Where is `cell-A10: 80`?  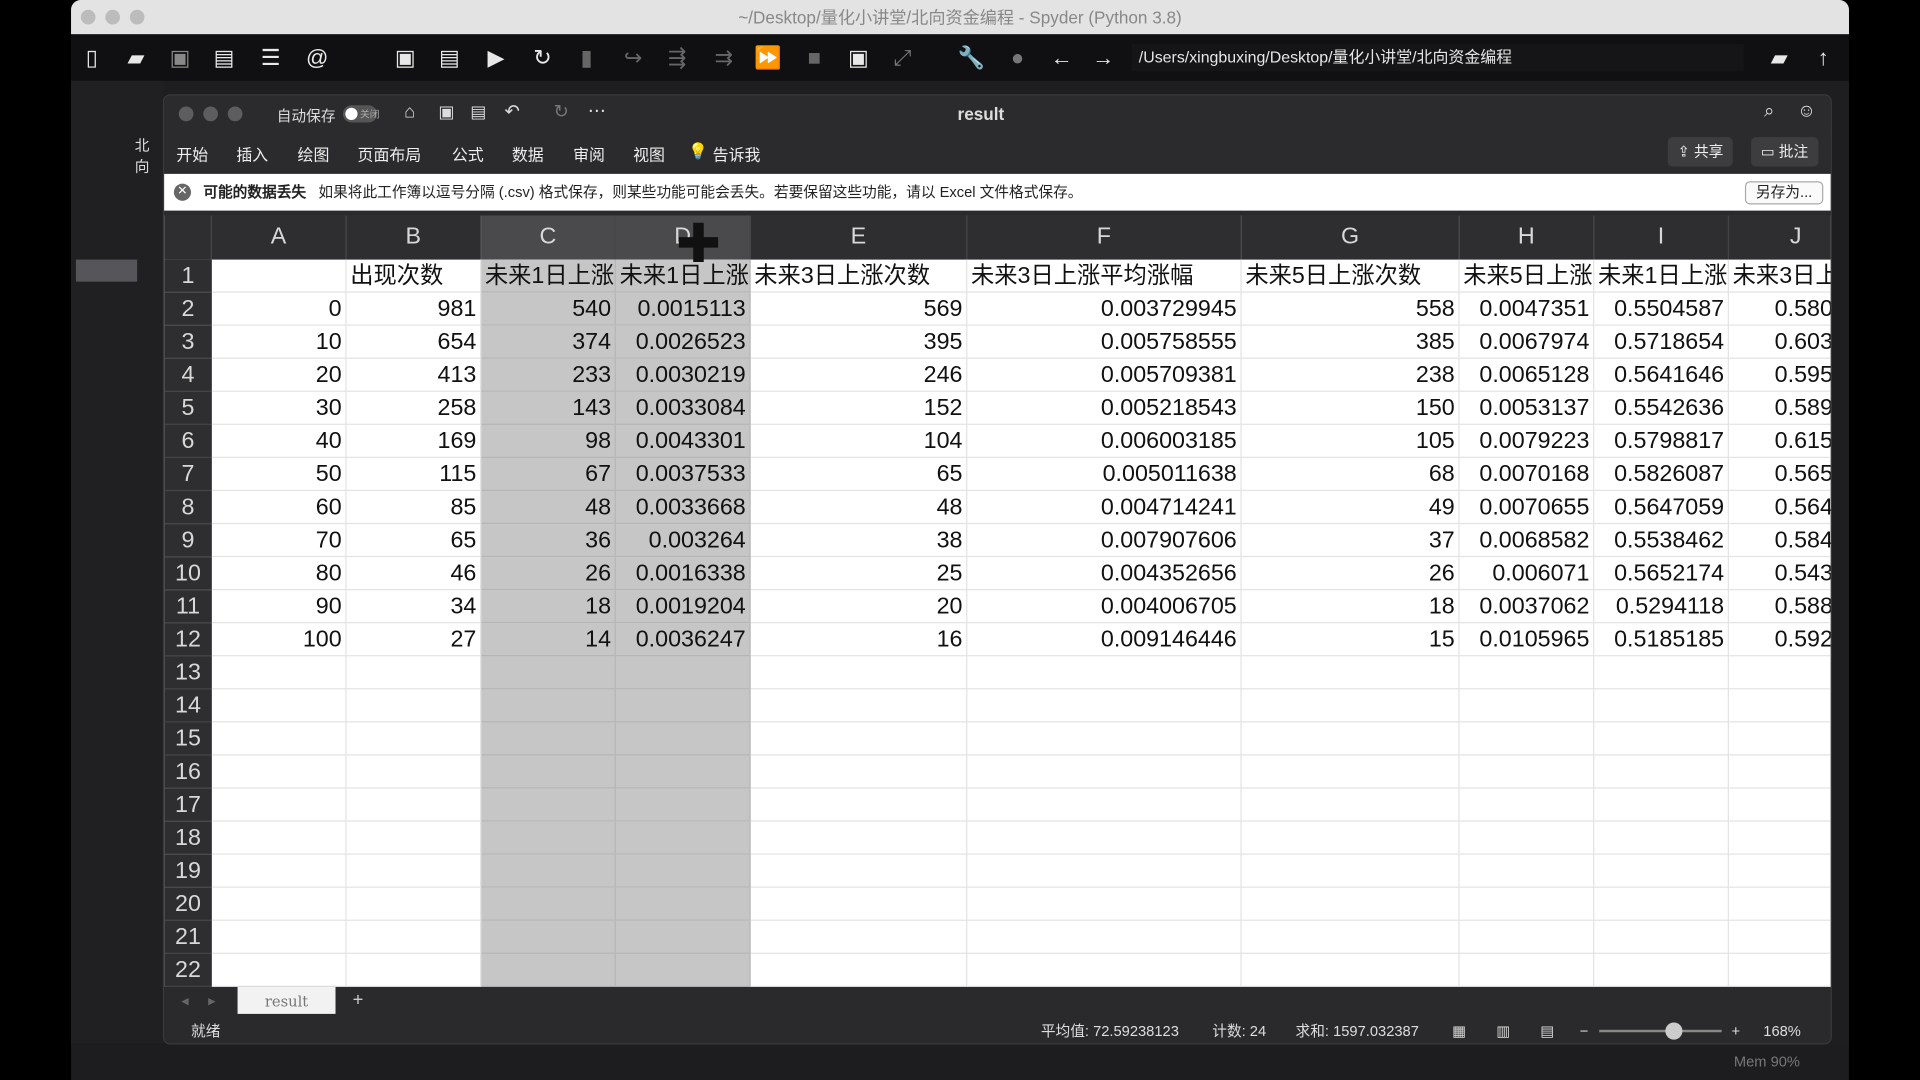
cell-A10: 80 is located at coordinates (279, 574).